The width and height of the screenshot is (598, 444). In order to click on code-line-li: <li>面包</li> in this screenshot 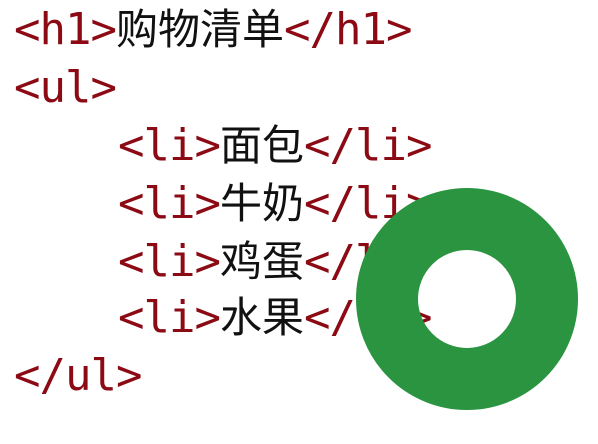, I will do `click(275, 146)`.